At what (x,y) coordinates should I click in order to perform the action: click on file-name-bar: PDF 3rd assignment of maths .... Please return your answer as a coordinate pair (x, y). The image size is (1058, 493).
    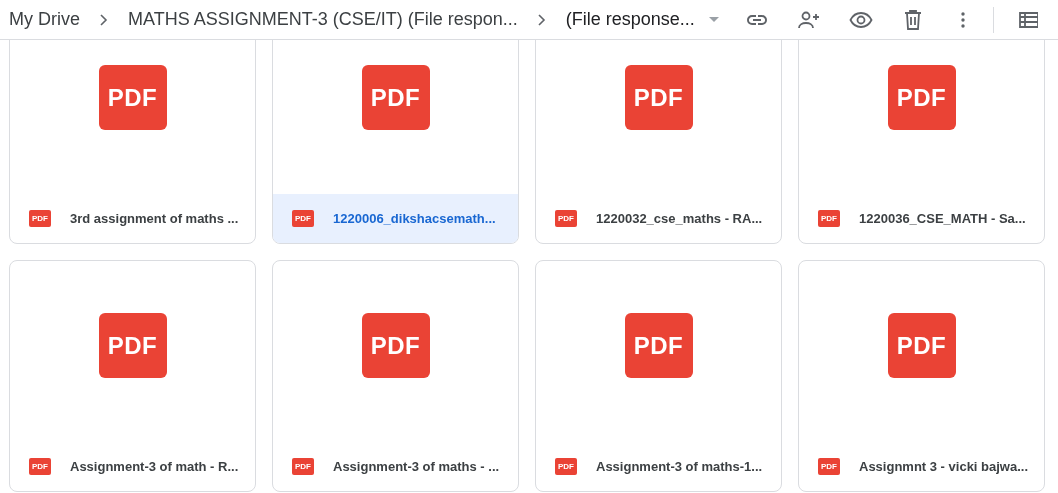
    Looking at the image, I should click on (132, 218).